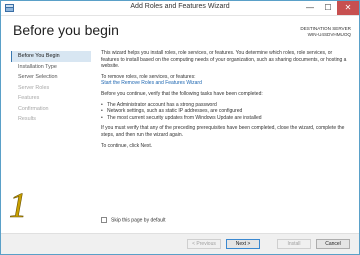 The width and height of the screenshot is (360, 255). What do you see at coordinates (51, 77) in the screenshot?
I see `nav-item-server-selection: Server Selection` at bounding box center [51, 77].